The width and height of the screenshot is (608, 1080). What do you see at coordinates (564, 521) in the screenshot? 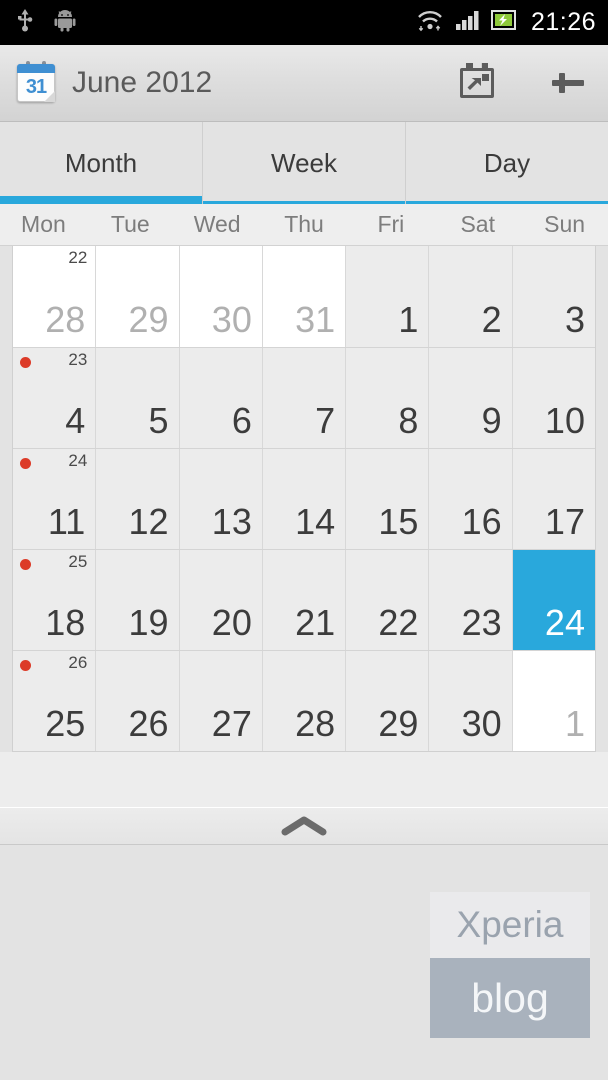
I see `day-number: 17` at bounding box center [564, 521].